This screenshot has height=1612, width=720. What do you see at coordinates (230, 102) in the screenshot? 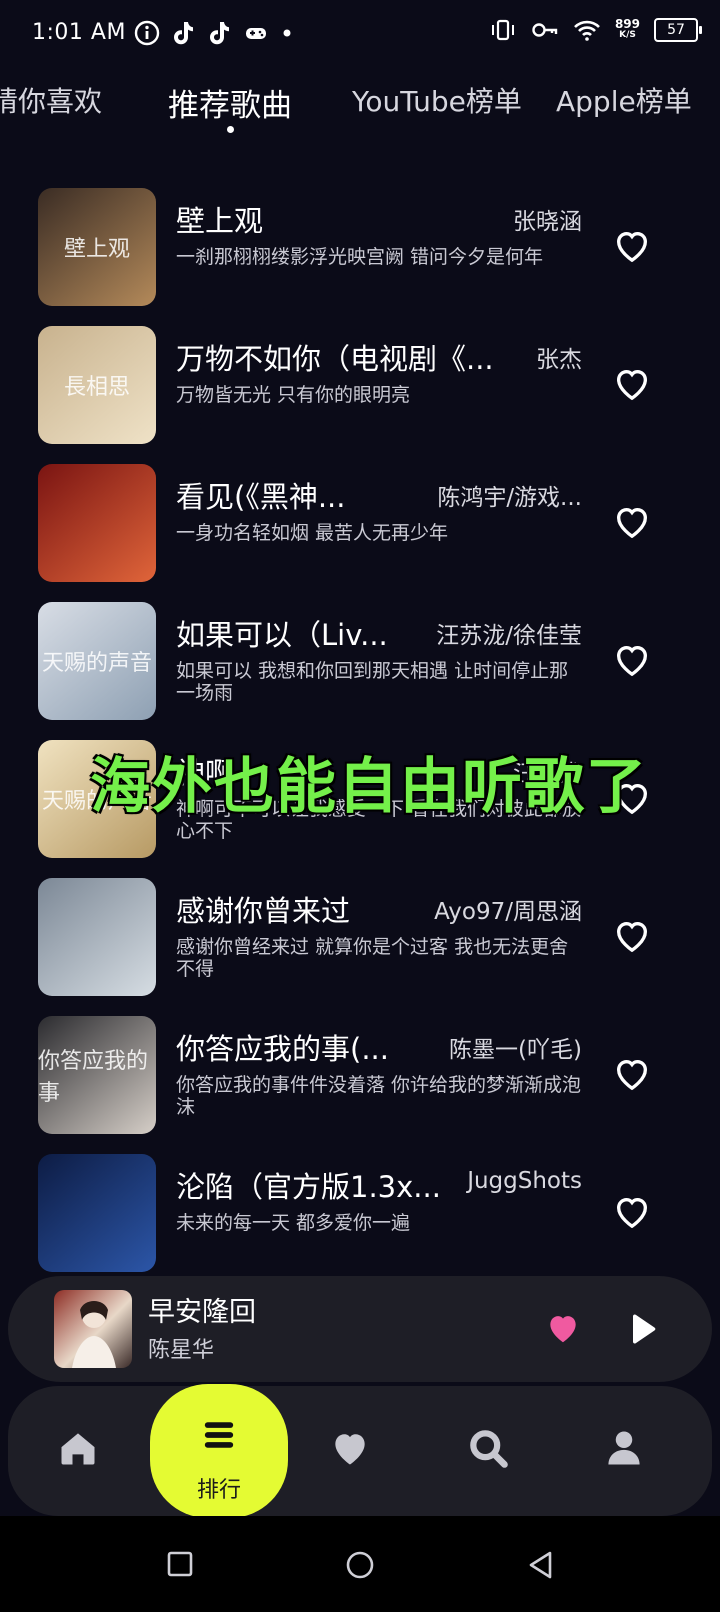
I see `tab-recommended-songs: 推荐歌曲` at bounding box center [230, 102].